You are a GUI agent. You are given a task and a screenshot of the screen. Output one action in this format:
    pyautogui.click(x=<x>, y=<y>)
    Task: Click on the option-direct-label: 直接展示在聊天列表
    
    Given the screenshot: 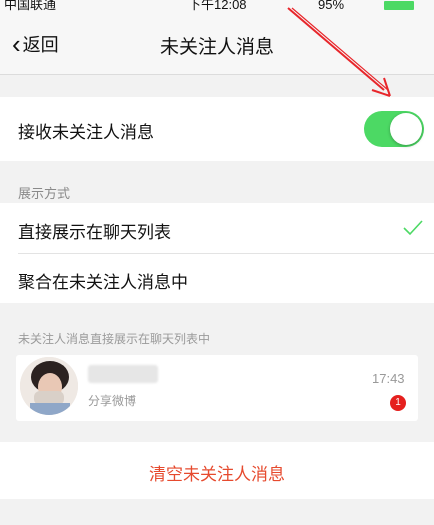 What is the action you would take?
    pyautogui.click(x=94, y=232)
    